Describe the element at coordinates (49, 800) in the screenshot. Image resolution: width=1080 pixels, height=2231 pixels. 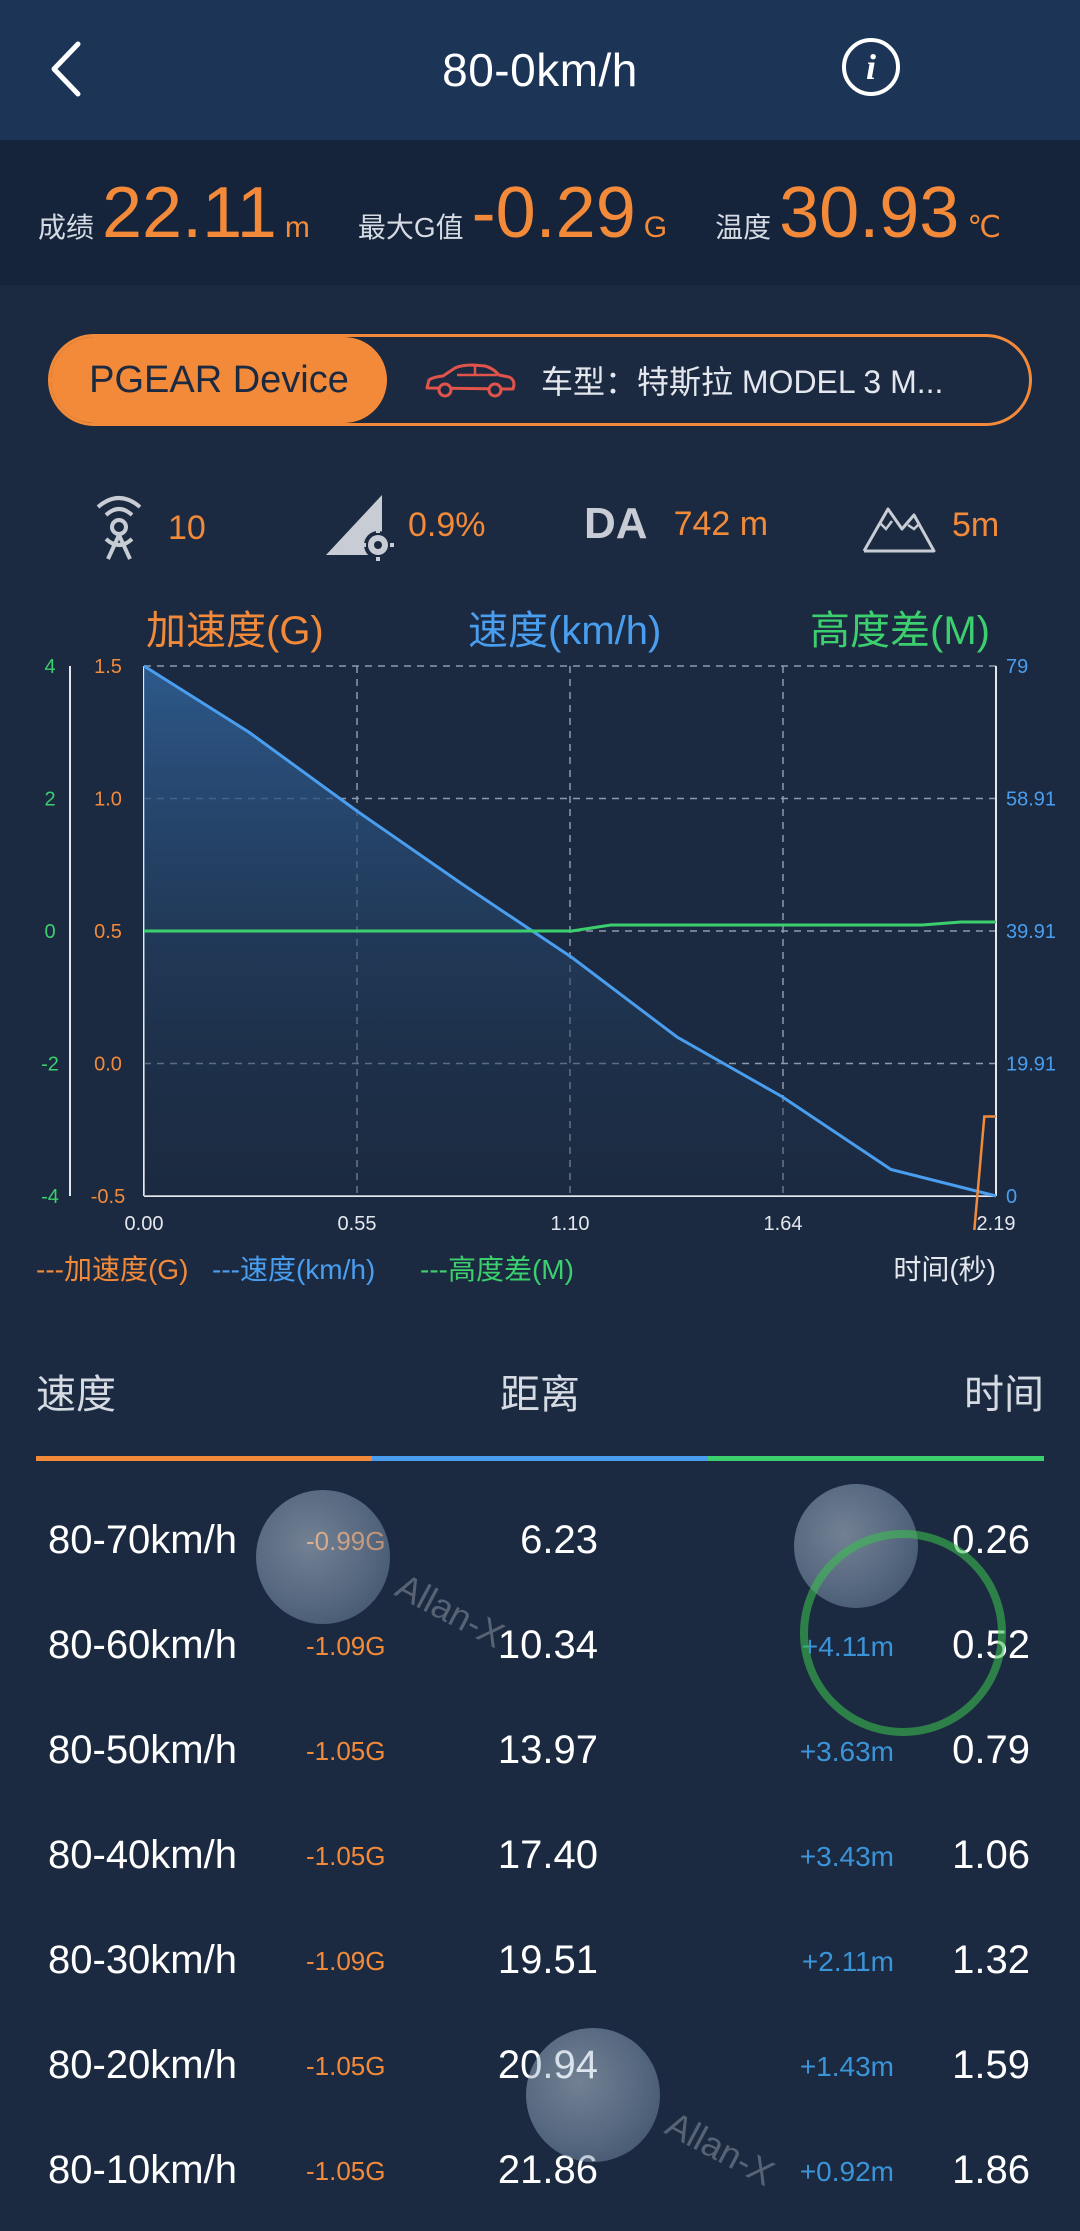
I see `y-tick-label-altitude-scale: 2` at that location.